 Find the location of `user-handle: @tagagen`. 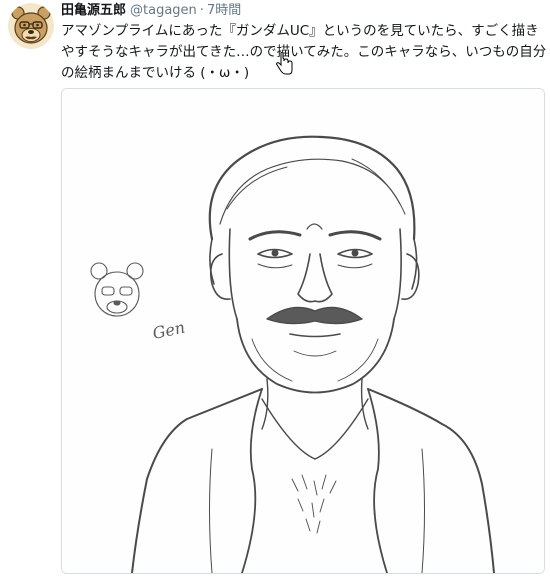

user-handle: @tagagen is located at coordinates (163, 10).